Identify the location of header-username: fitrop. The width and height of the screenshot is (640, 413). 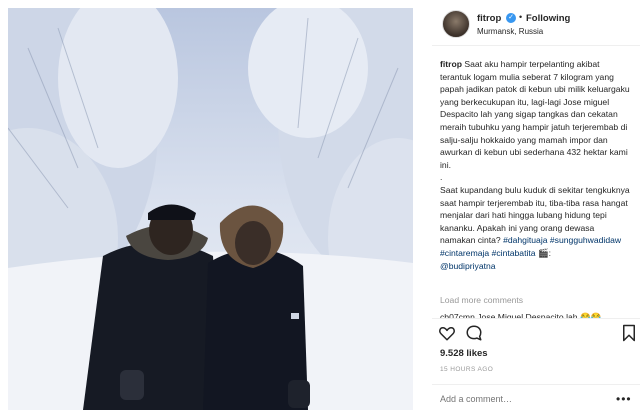
(489, 18).